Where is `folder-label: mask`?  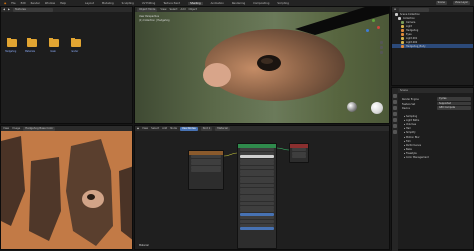
folder-label: mask is located at coordinates (53, 51).